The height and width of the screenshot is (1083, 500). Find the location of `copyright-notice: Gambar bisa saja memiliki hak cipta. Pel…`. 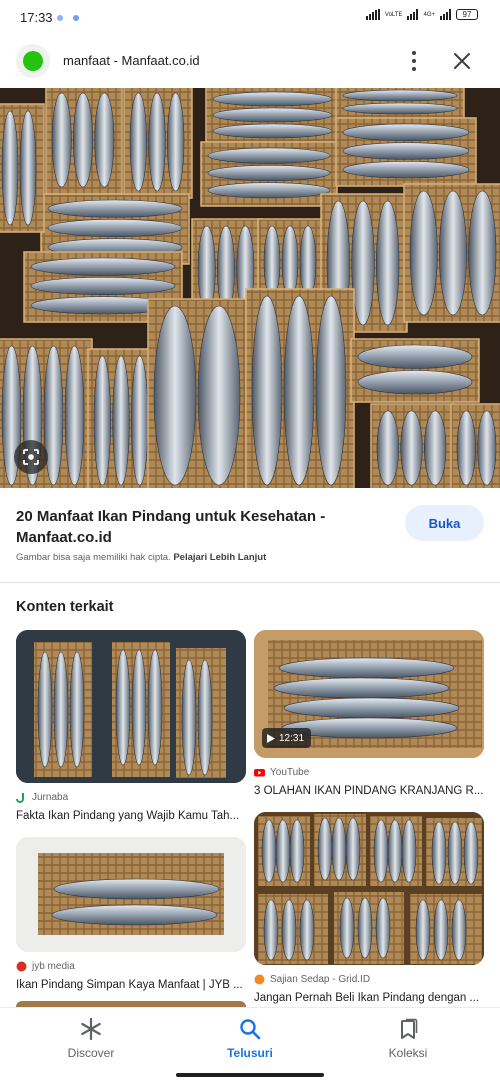

copyright-notice: Gambar bisa saja memiliki hak cipta. Pel… is located at coordinates (141, 557).